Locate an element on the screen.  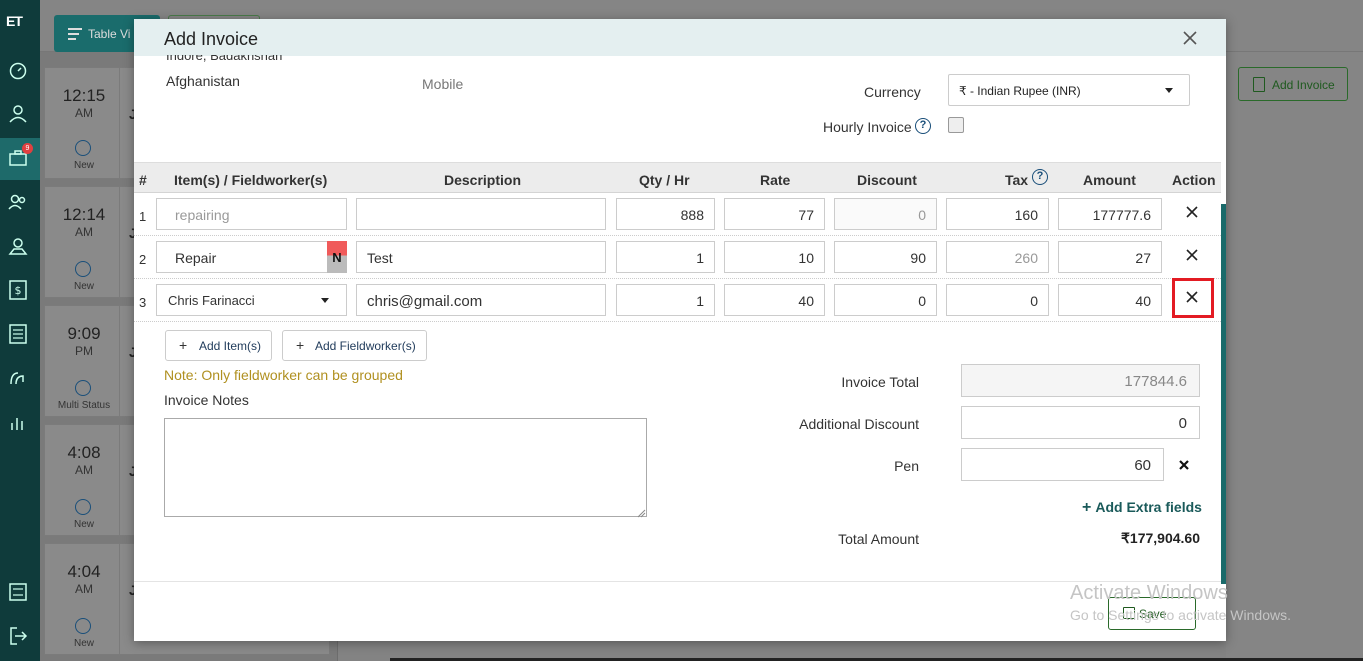
chat-icon is located at coordinates (18, 379).